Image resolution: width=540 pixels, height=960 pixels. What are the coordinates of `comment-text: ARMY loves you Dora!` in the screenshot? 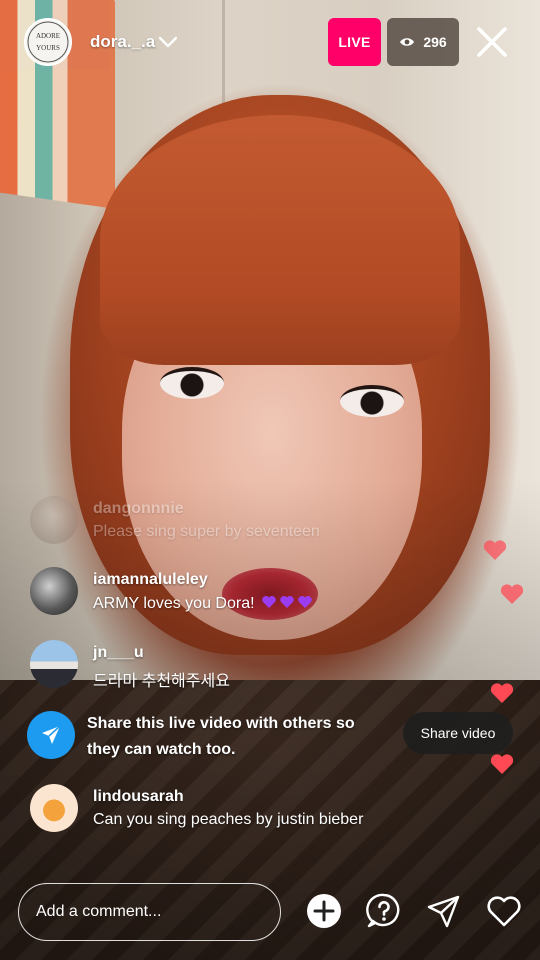 It's located at (174, 603).